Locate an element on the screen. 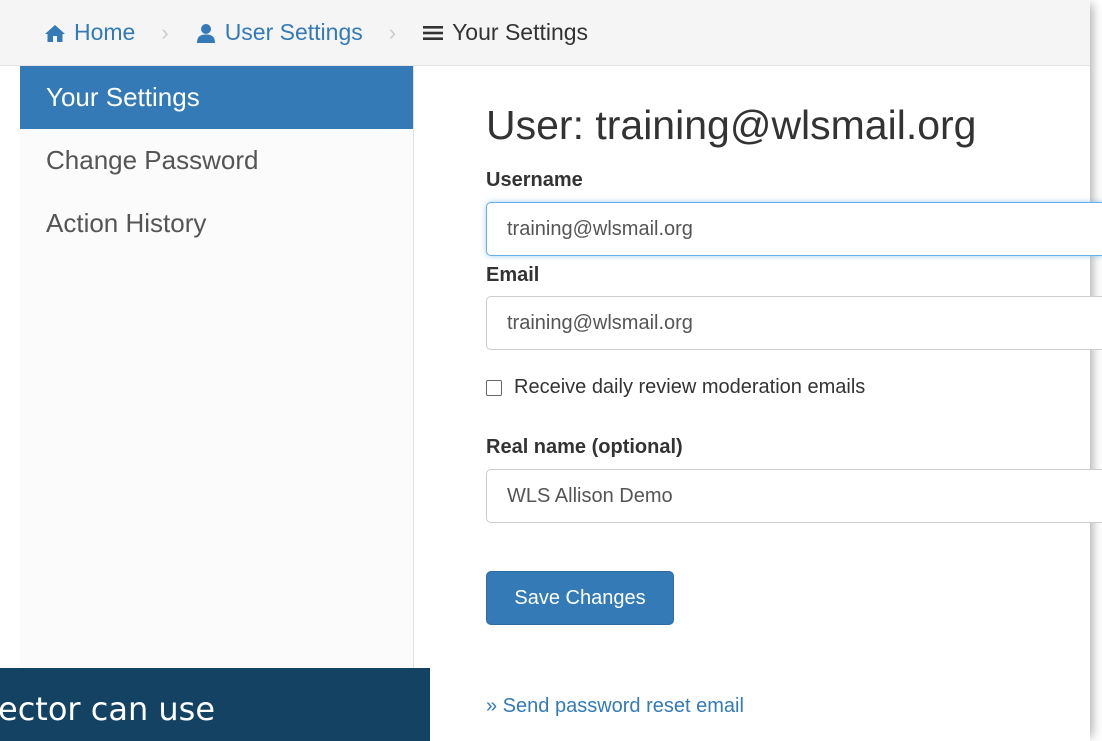 The width and height of the screenshot is (1102, 741). breadcrumb-current-label: Your Settings is located at coordinates (520, 32).